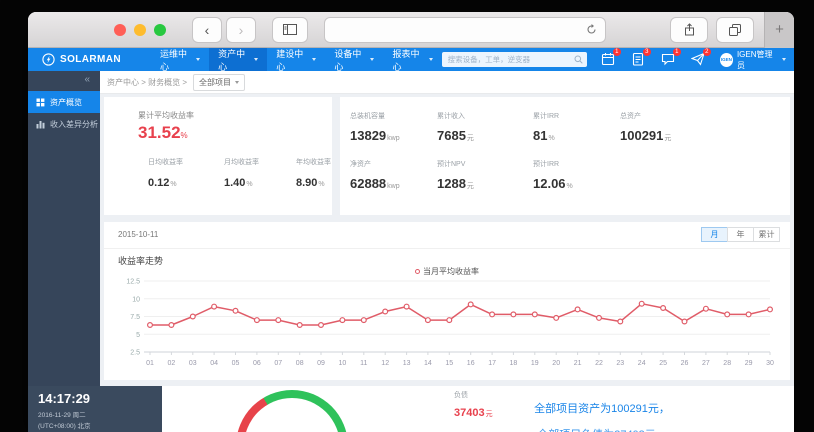 This screenshot has width=814, height=432. Describe the element at coordinates (642, 135) in the screenshot. I see `stat-value: 100291` at that location.